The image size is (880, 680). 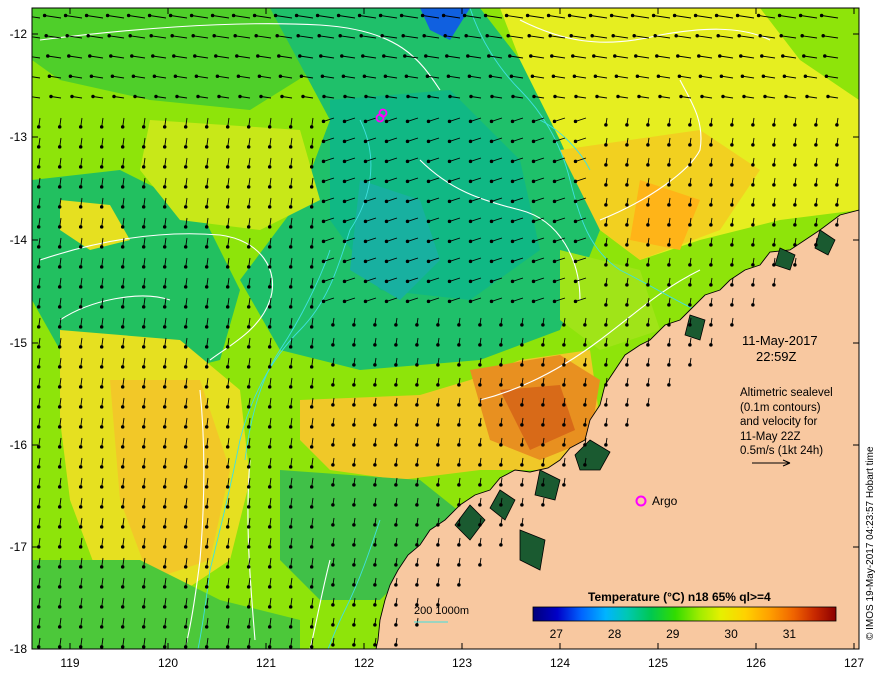 I want to click on bathymetry-legend-label: 200 1000m, so click(x=442, y=611).